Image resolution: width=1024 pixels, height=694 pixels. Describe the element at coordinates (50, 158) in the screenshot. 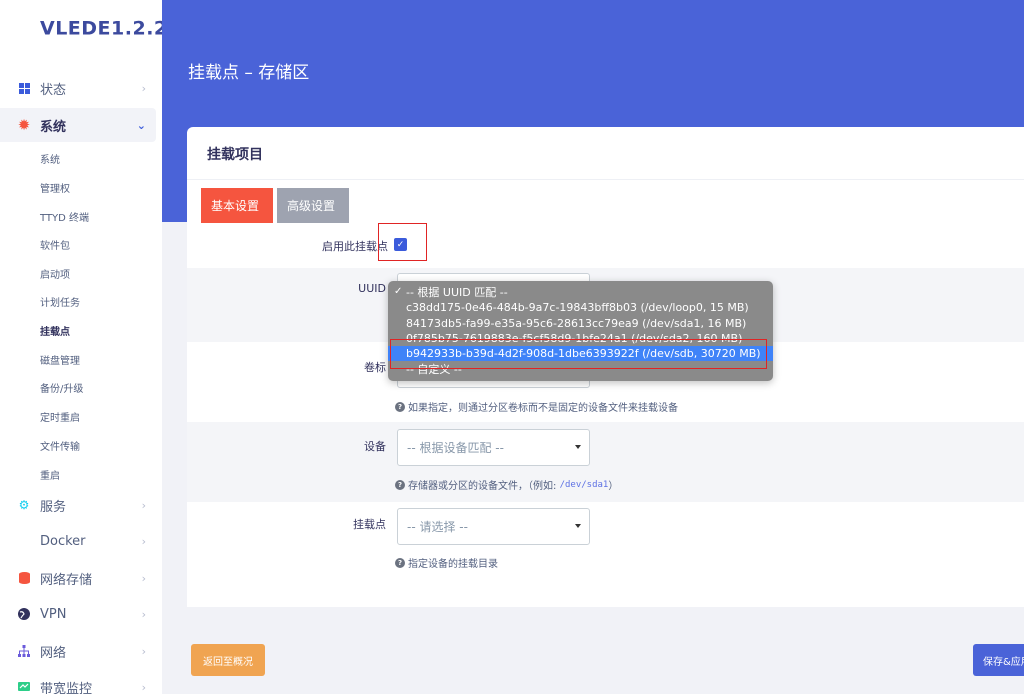

I see `sidebar-subitem-system: 系统` at that location.